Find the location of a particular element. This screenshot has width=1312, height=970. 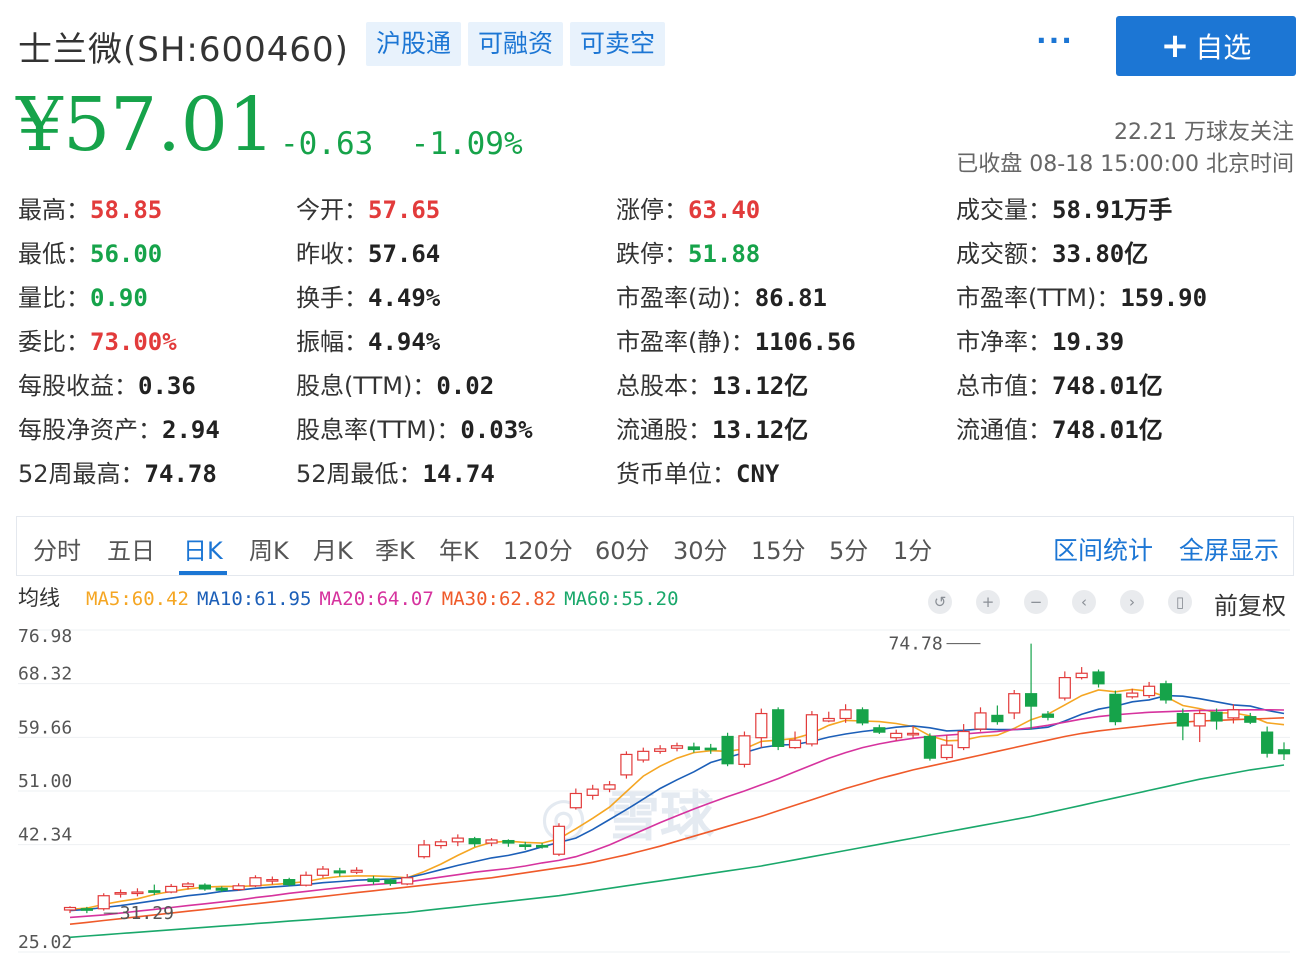

stat-label: 股息率(TTM)： is located at coordinates (378, 430).